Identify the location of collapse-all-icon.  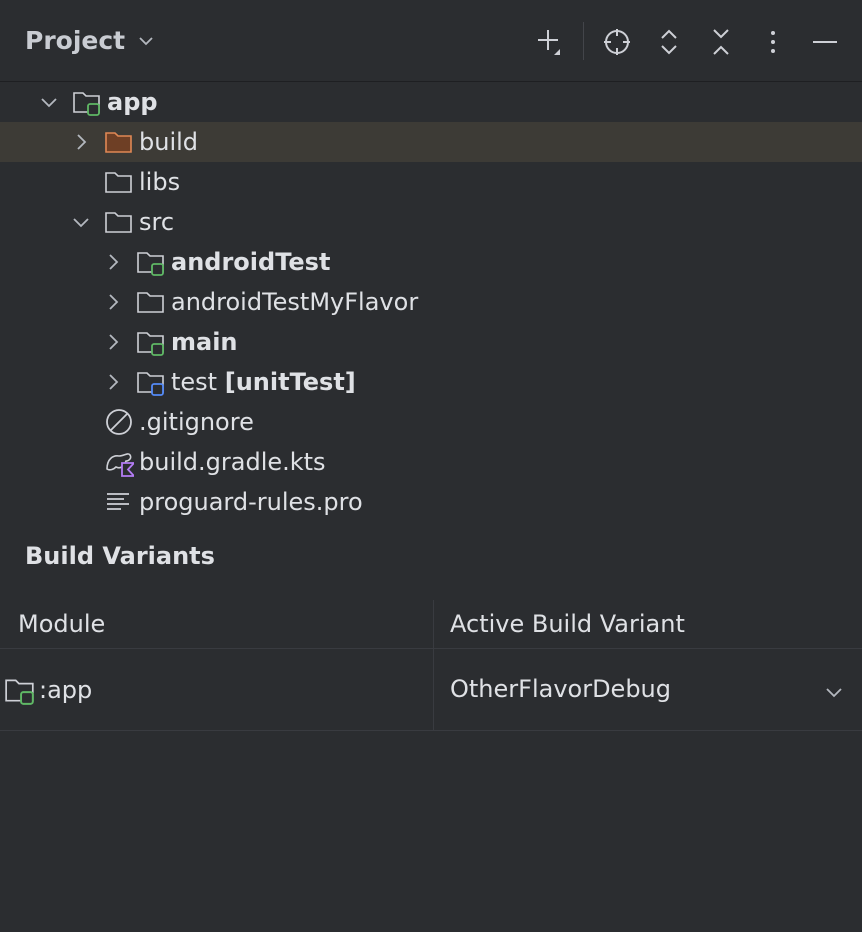
(721, 42).